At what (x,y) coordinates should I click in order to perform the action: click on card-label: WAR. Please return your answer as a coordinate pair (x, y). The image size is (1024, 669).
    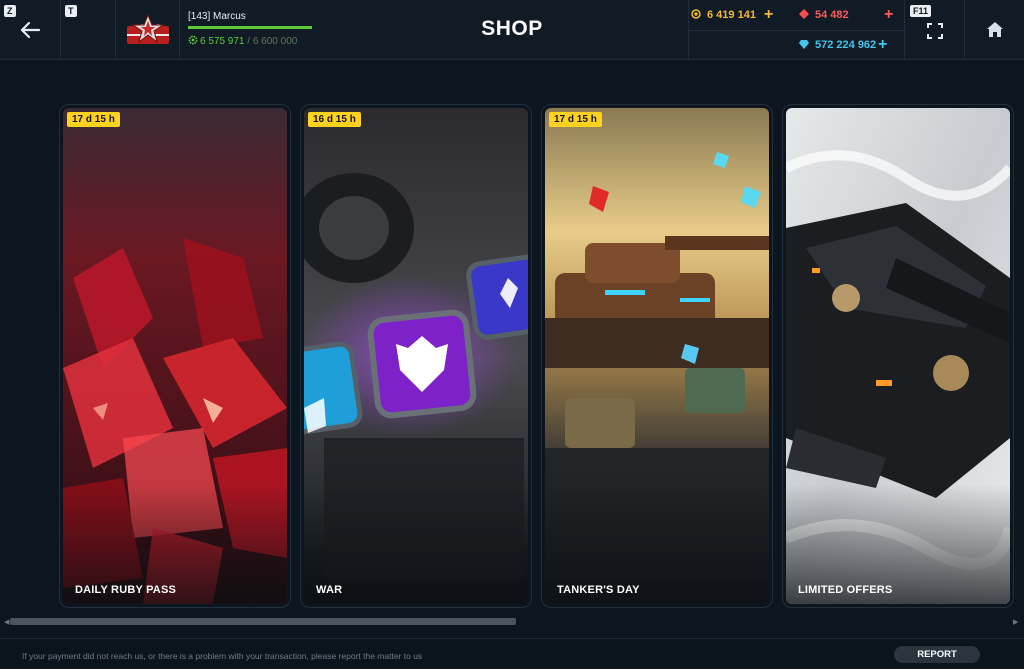
    Looking at the image, I should click on (329, 590).